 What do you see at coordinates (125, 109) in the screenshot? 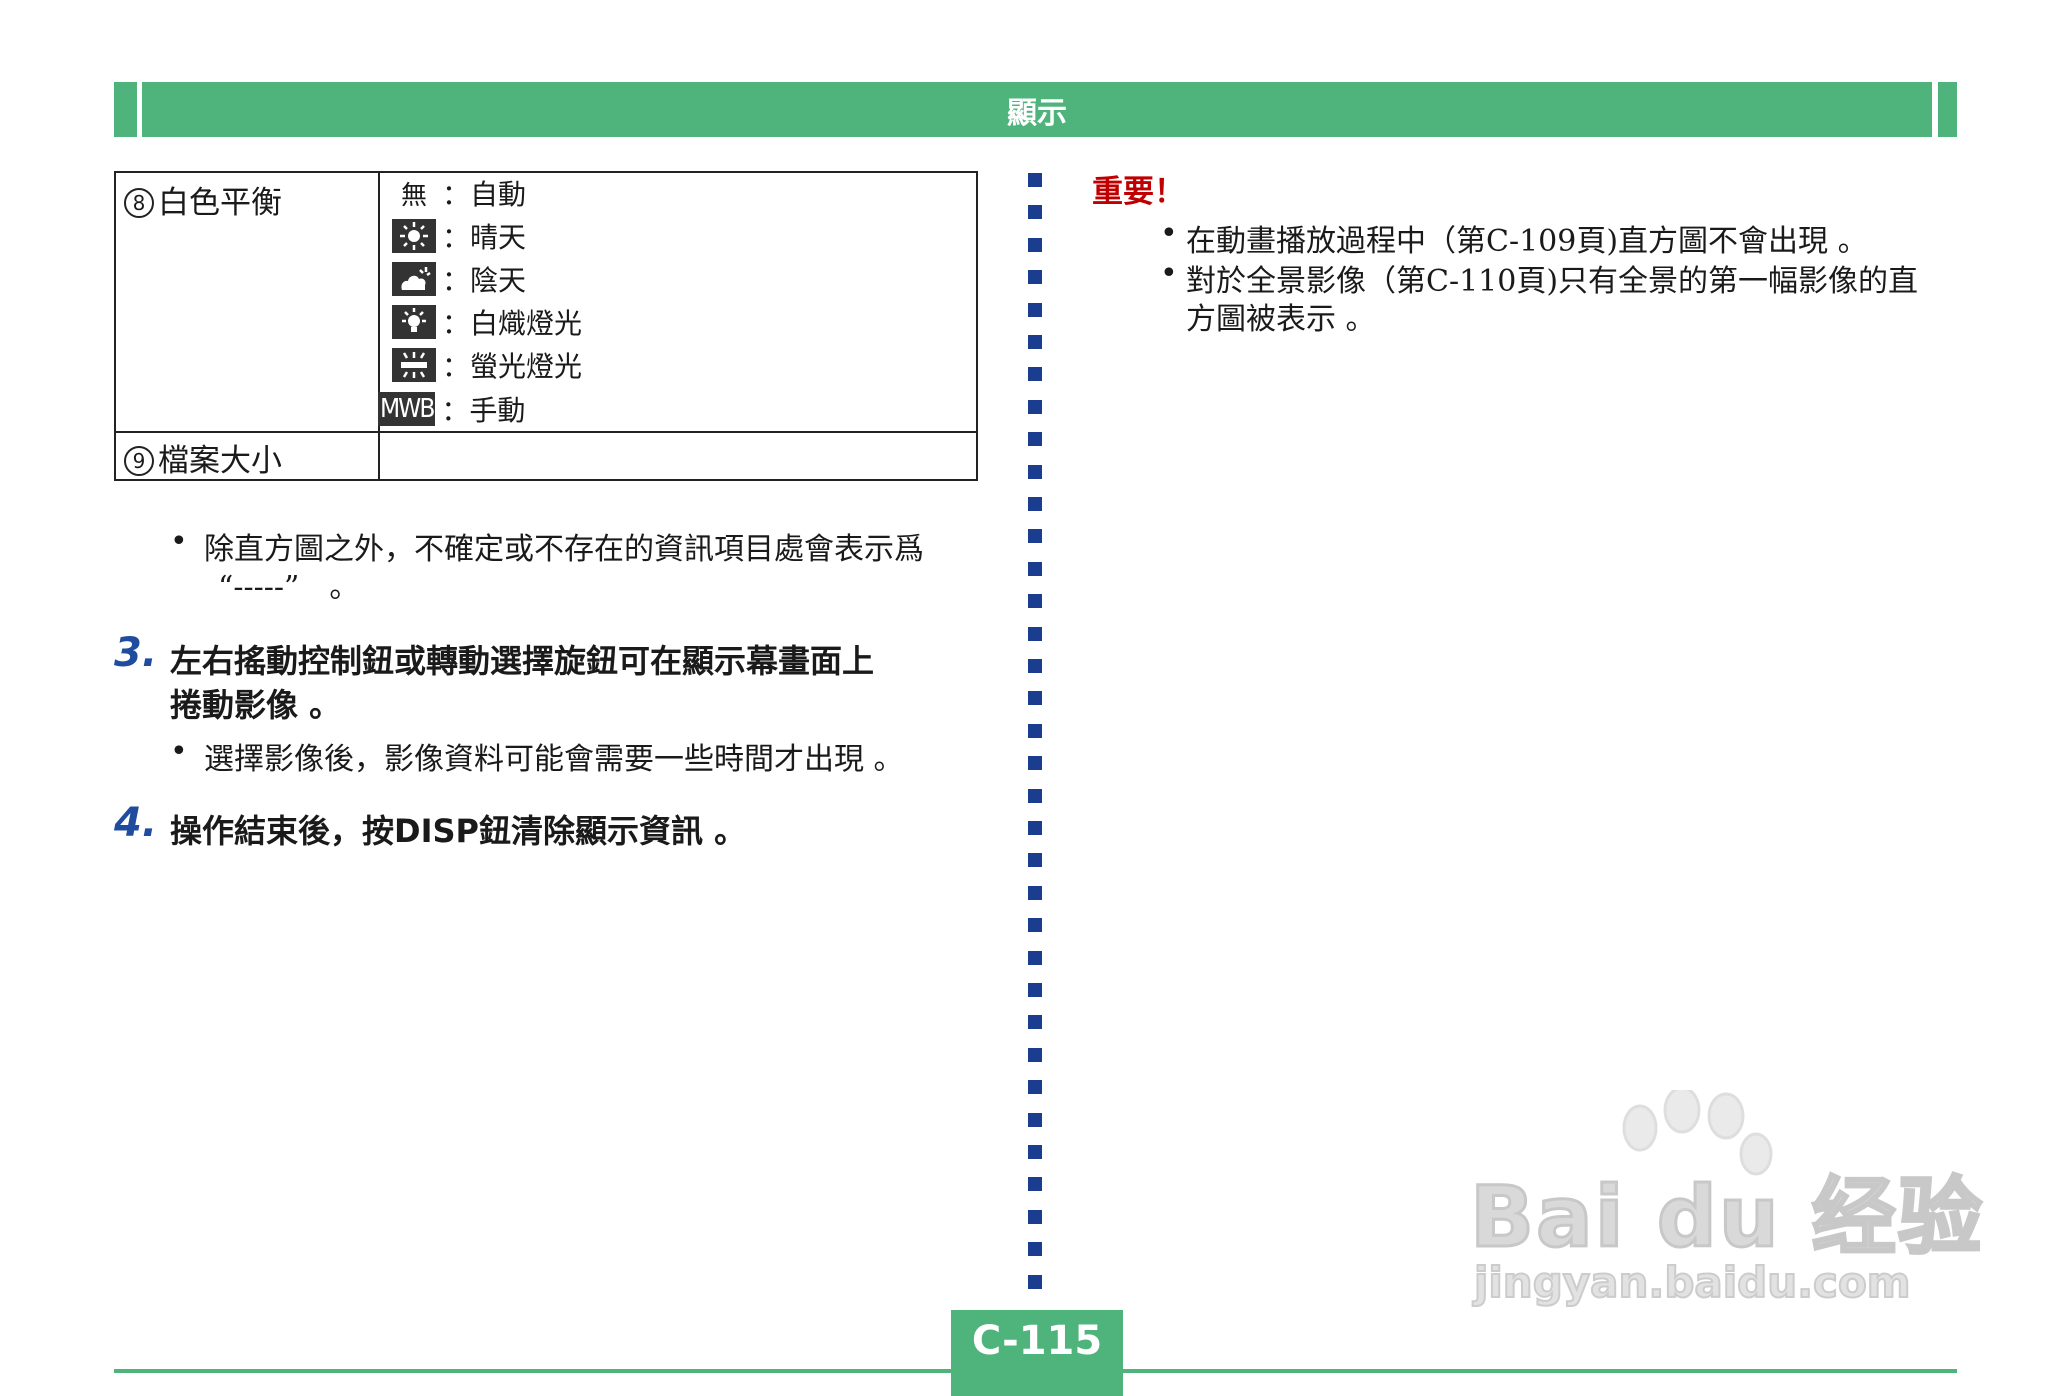
I see `header-bar-left-segment` at bounding box center [125, 109].